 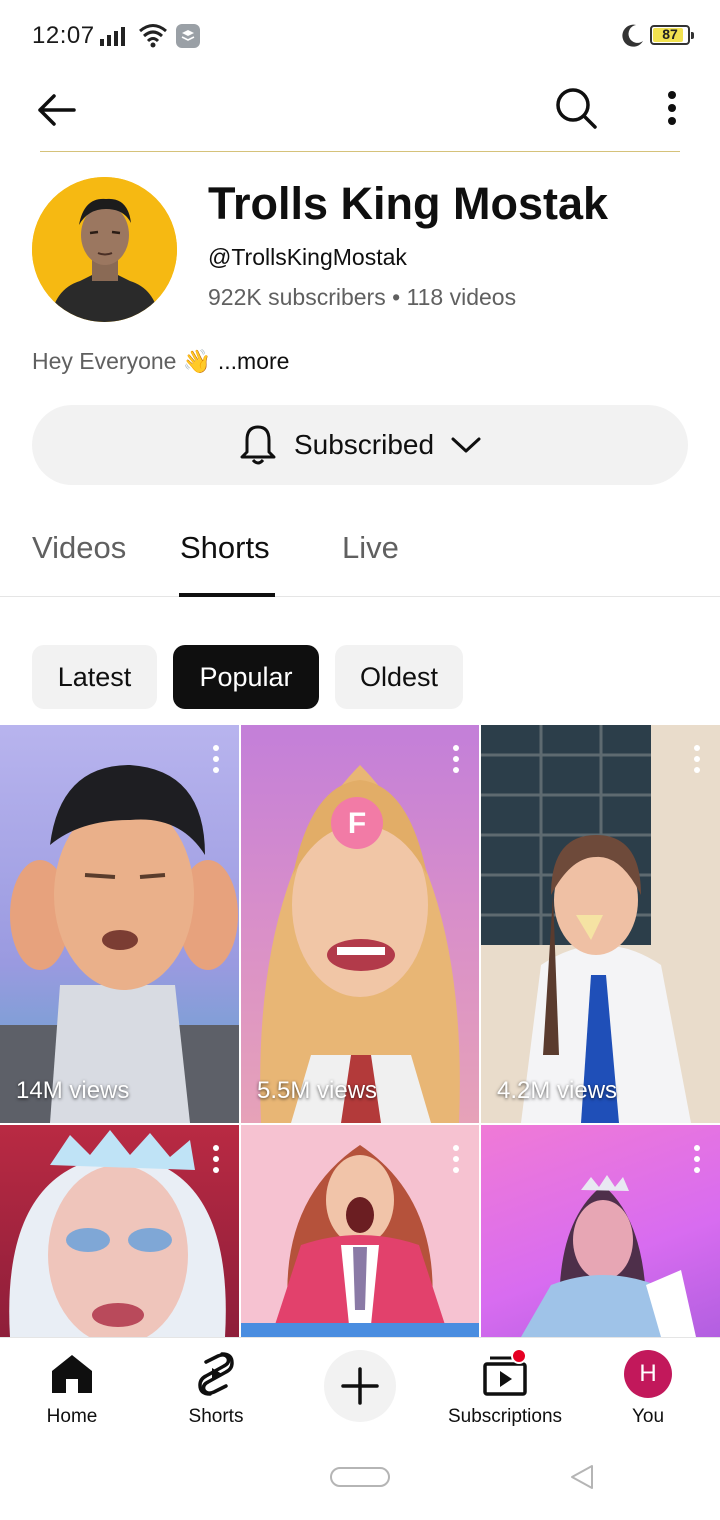 I want to click on system-home-button, so click(x=360, y=1477).